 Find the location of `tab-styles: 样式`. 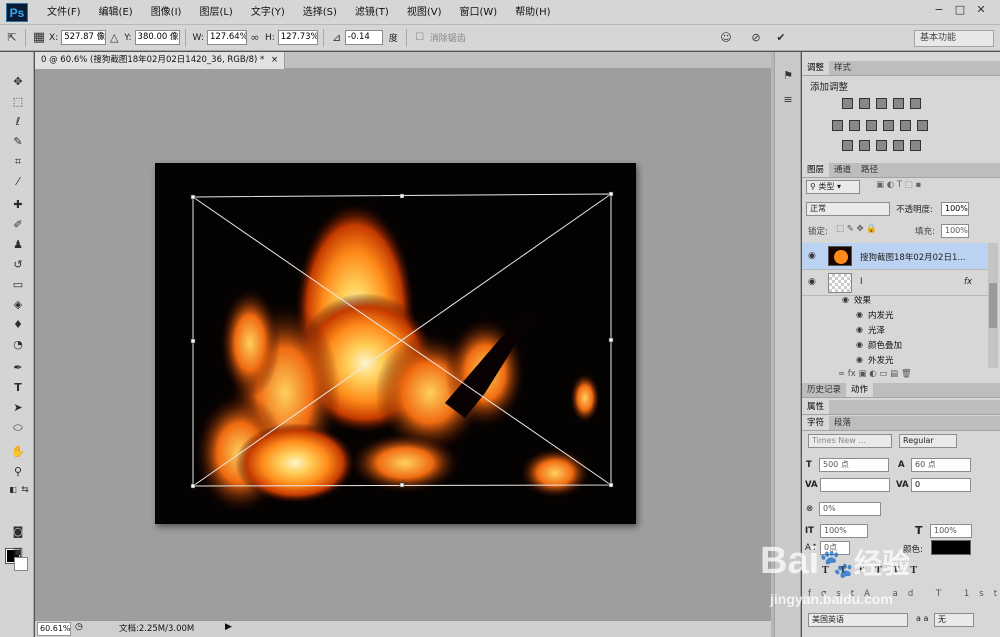

tab-styles: 样式 is located at coordinates (842, 68).